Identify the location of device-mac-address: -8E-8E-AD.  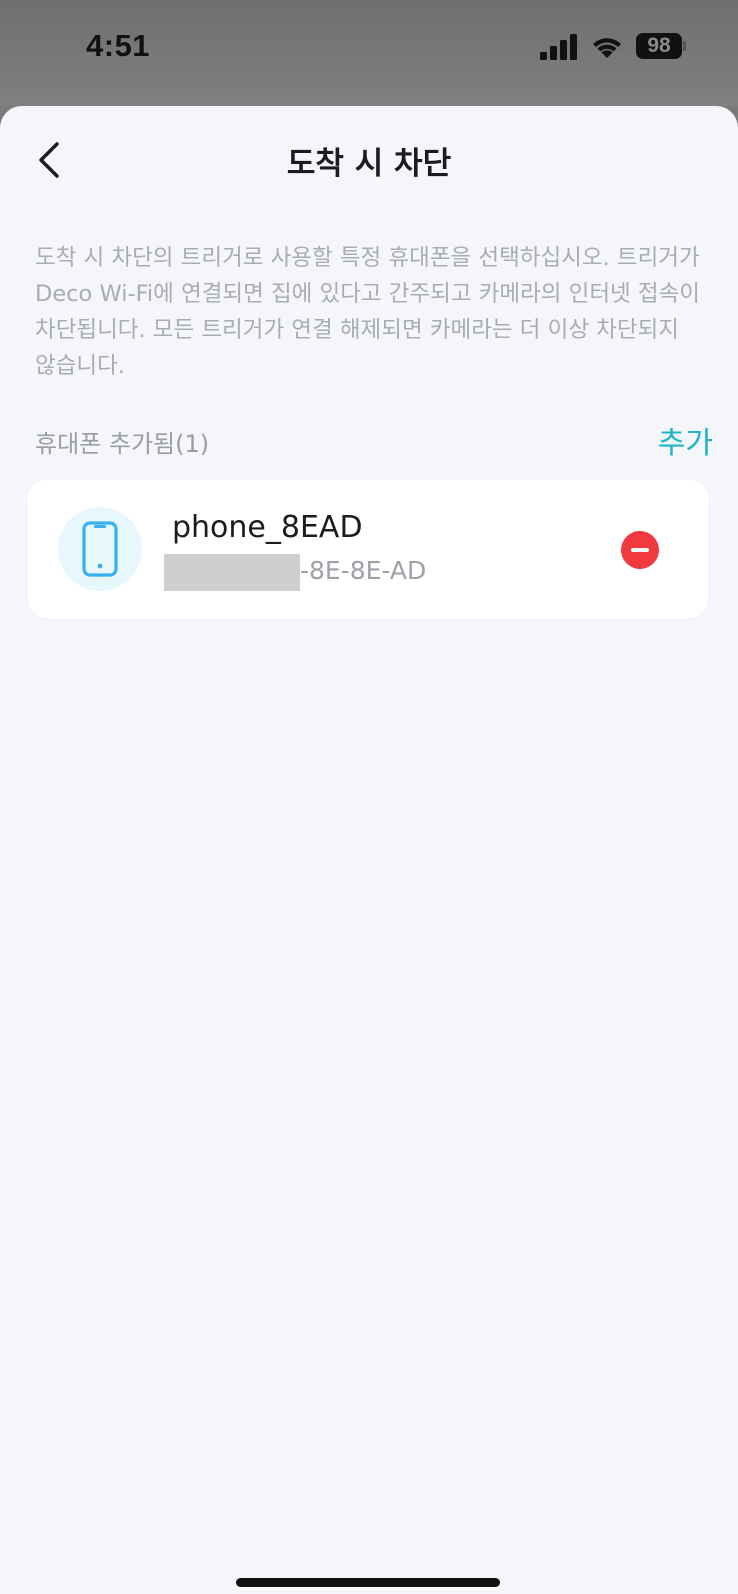
(363, 570).